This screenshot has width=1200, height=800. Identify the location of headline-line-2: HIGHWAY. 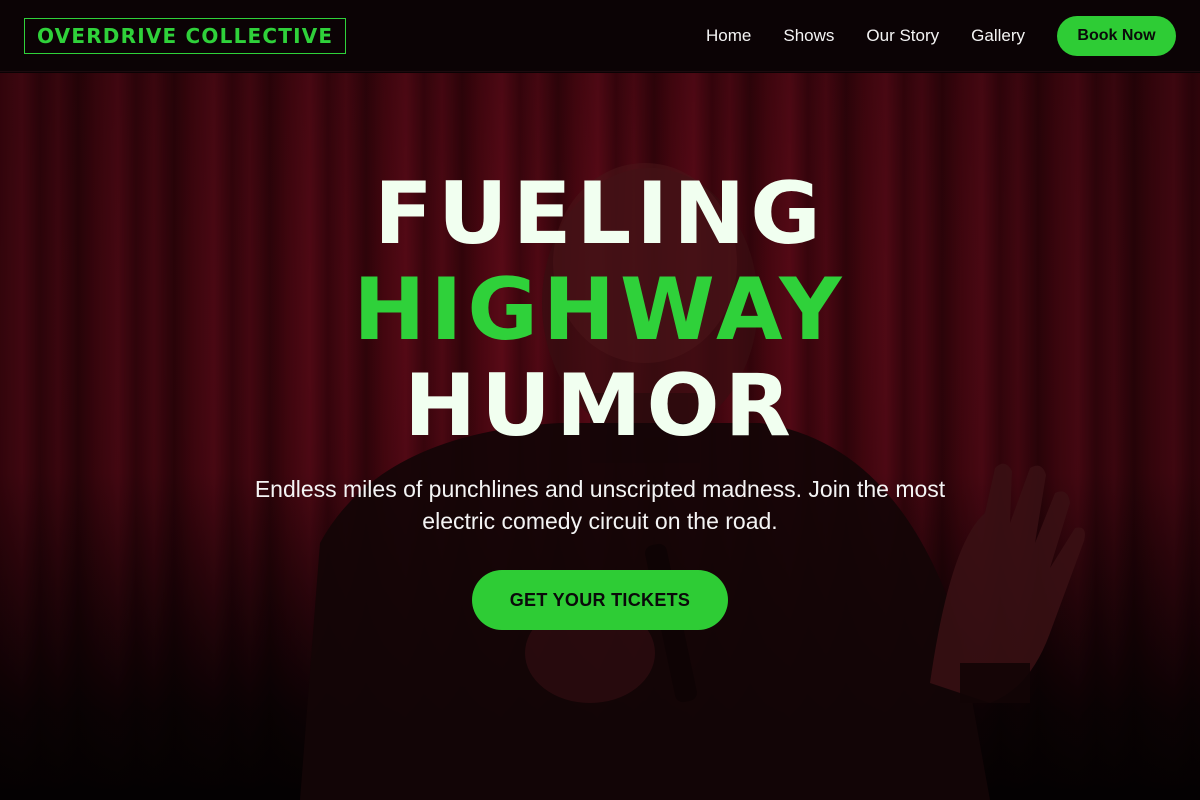
(600, 310).